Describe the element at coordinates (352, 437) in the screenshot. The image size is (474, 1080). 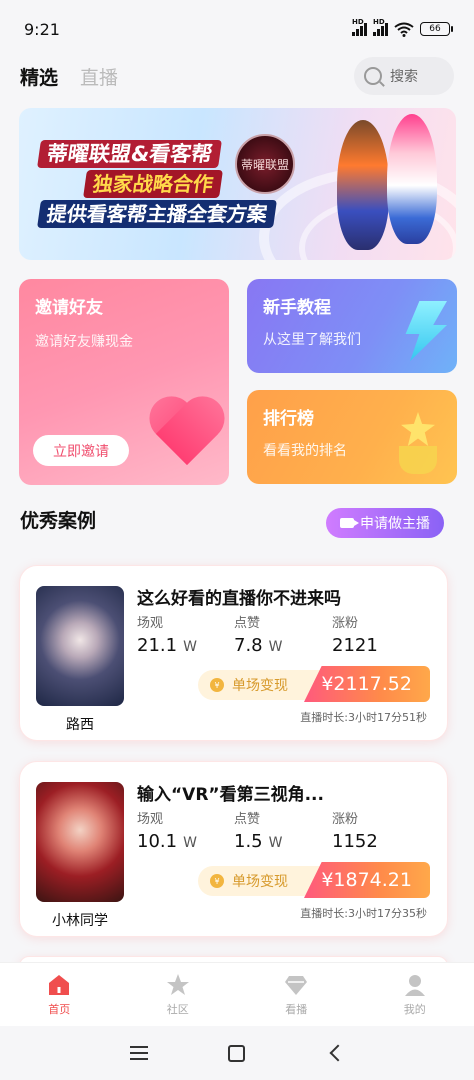
I see `ranking-card: 排行榜 看看我的排名` at that location.